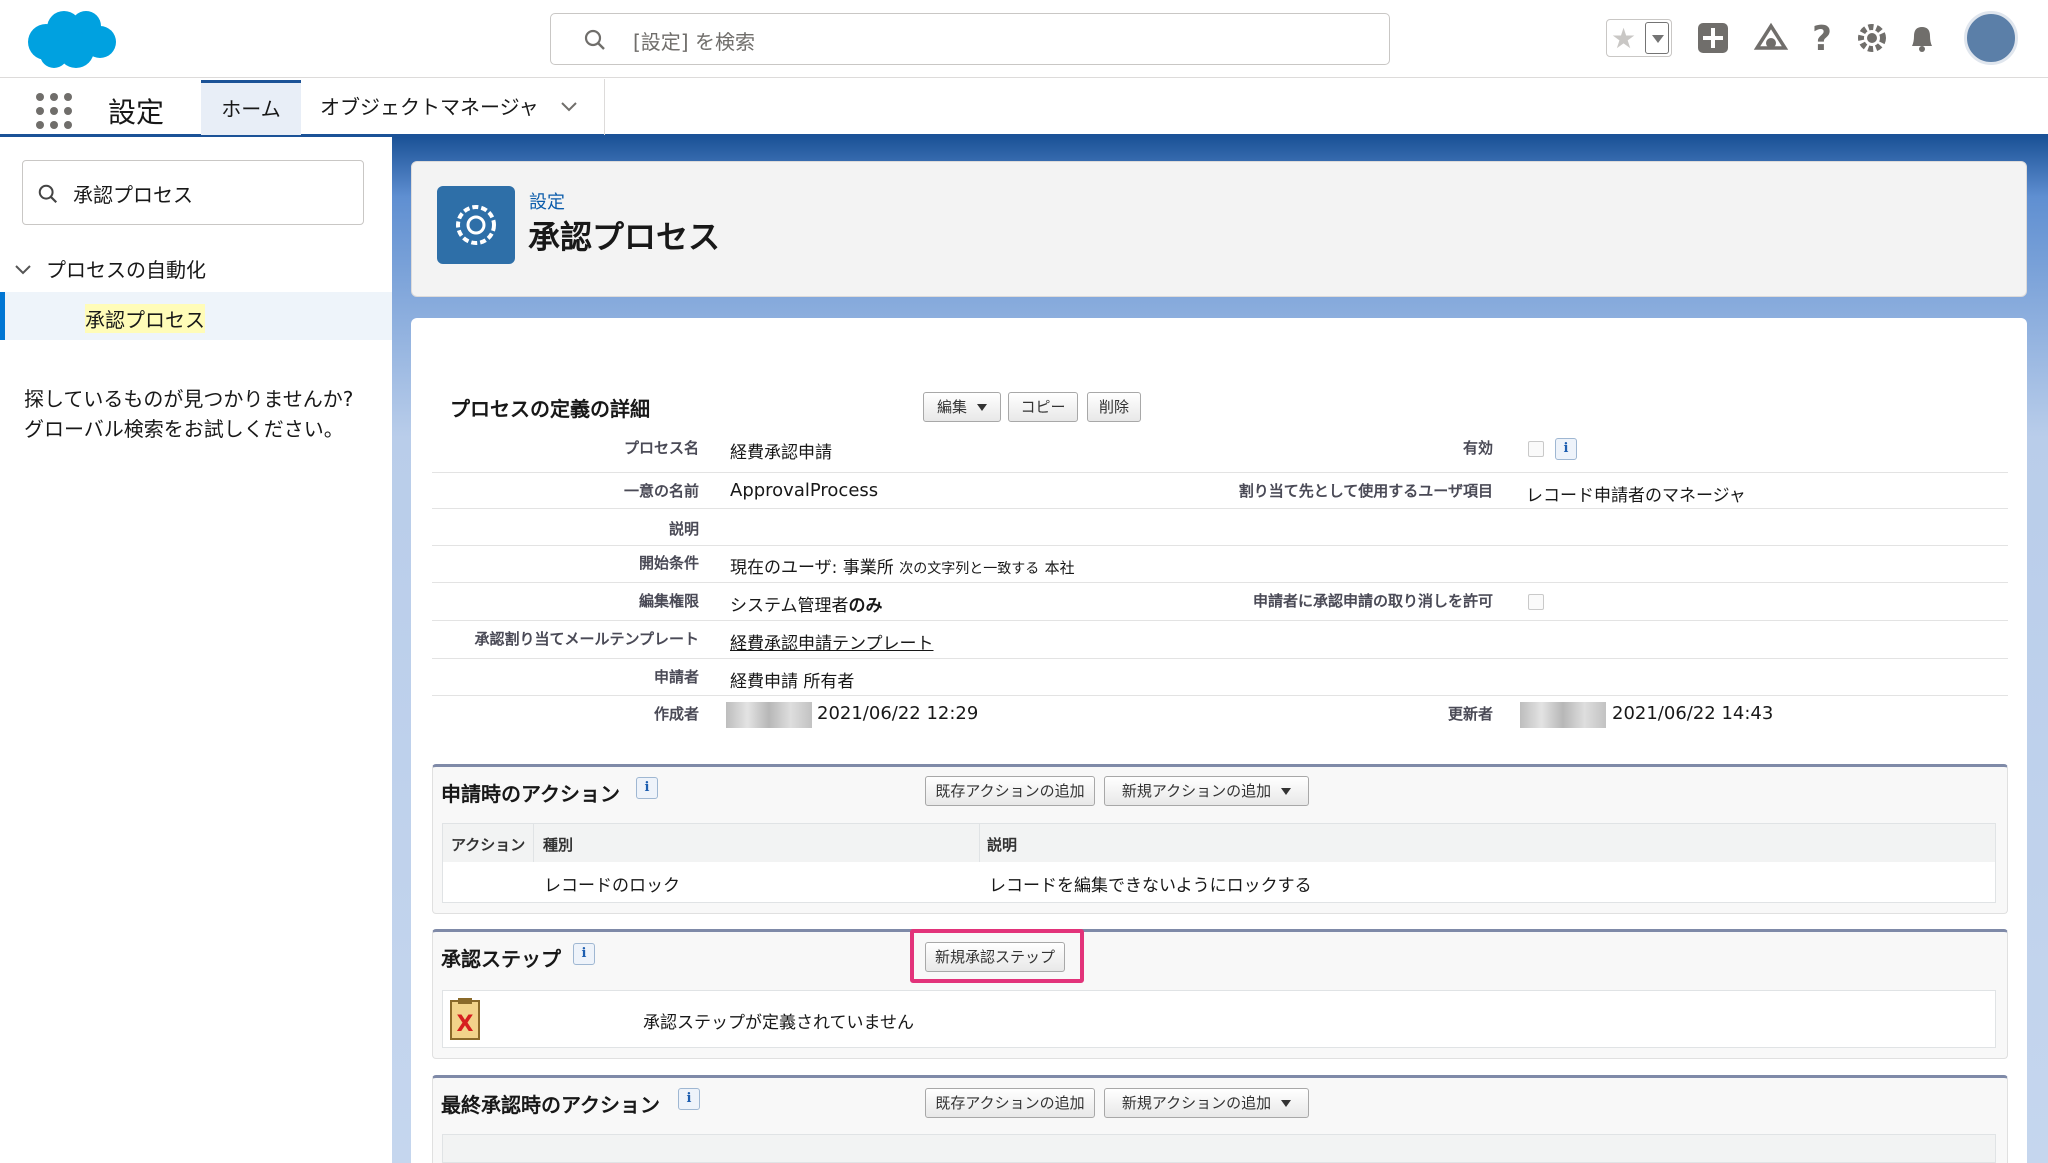 The height and width of the screenshot is (1163, 2048). Describe the element at coordinates (184, 429) in the screenshot. I see `help-line: グローバル検索をお試しください。` at that location.